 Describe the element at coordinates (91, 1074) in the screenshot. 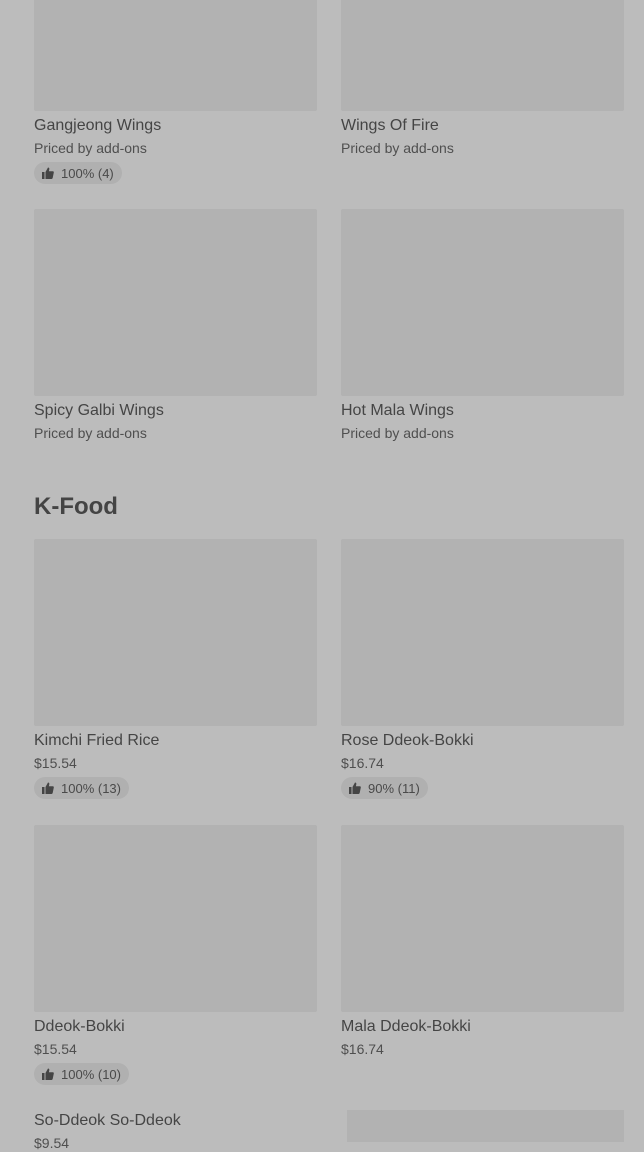

I see `rating-text: 100% (10)` at that location.